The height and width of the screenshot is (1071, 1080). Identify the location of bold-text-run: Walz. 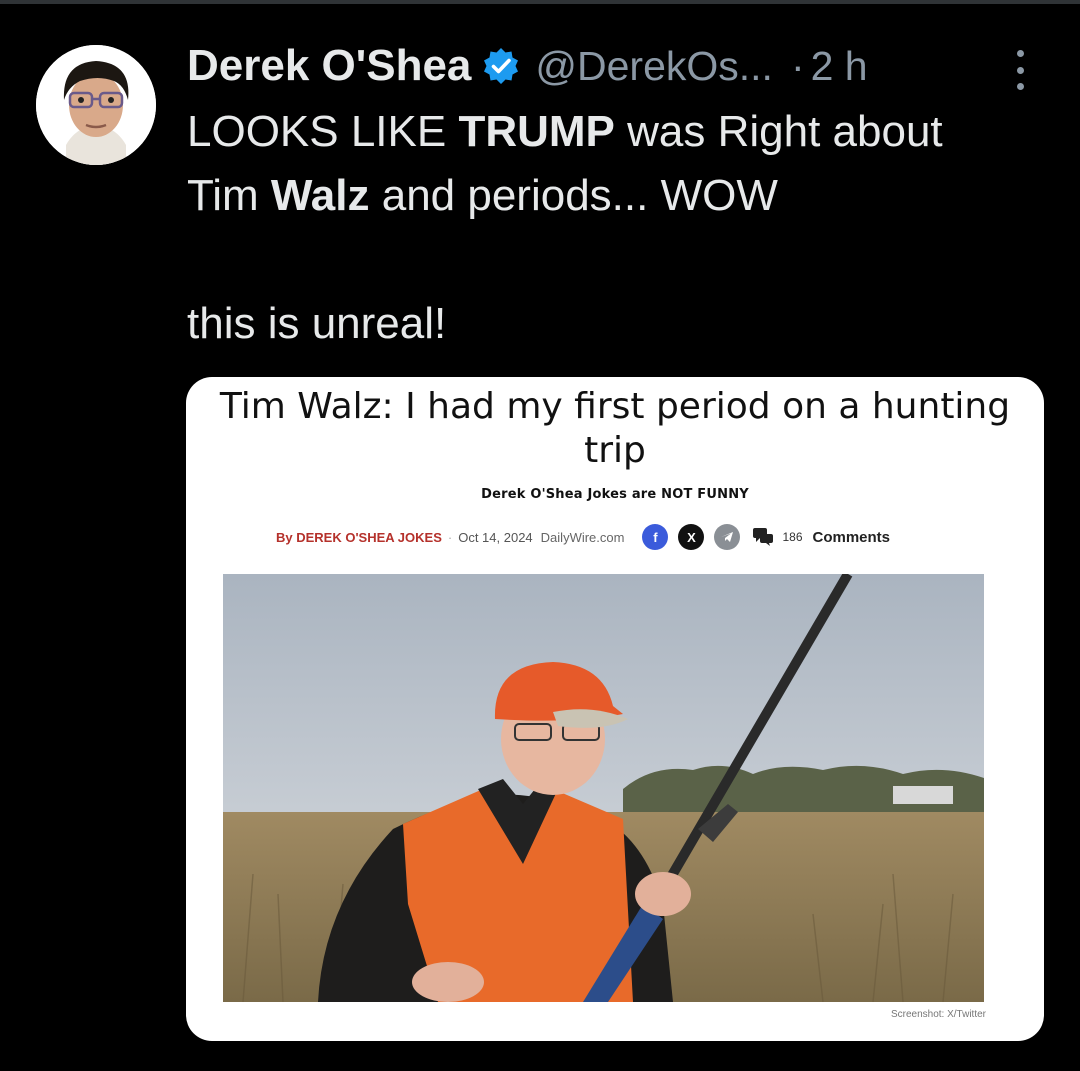
(320, 195).